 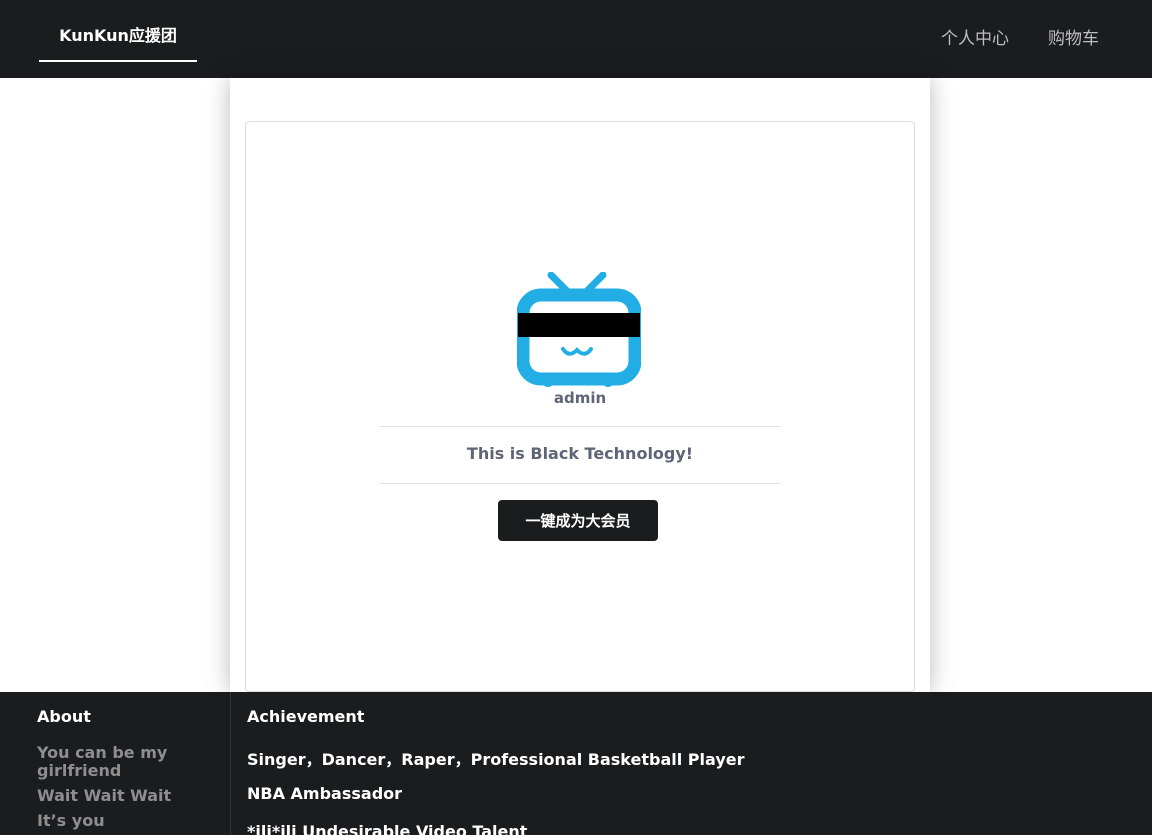 What do you see at coordinates (580, 453) in the screenshot?
I see `profile-tagline: This is Black Technology!` at bounding box center [580, 453].